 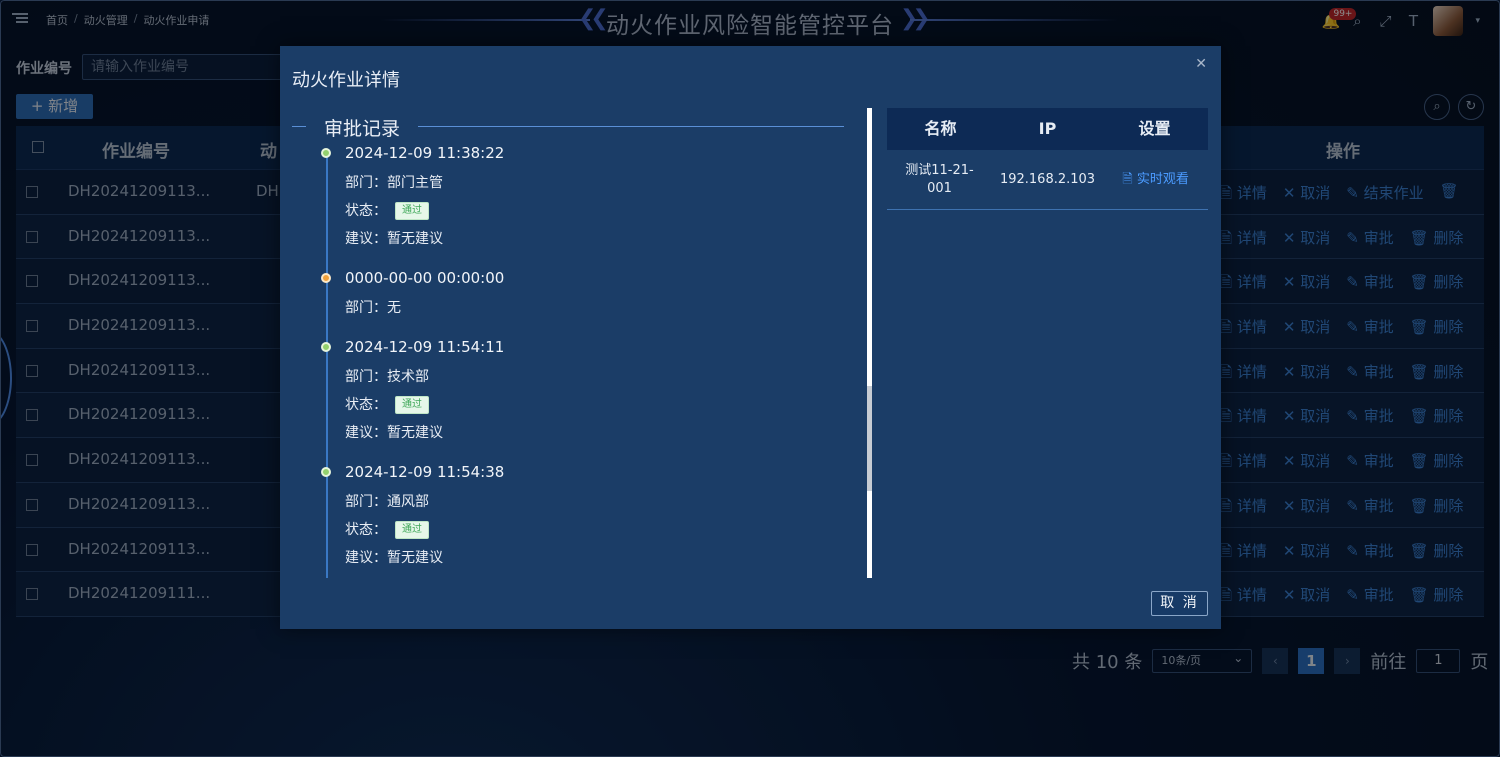 I want to click on record-dept: 部门：部门主管, so click(x=394, y=182).